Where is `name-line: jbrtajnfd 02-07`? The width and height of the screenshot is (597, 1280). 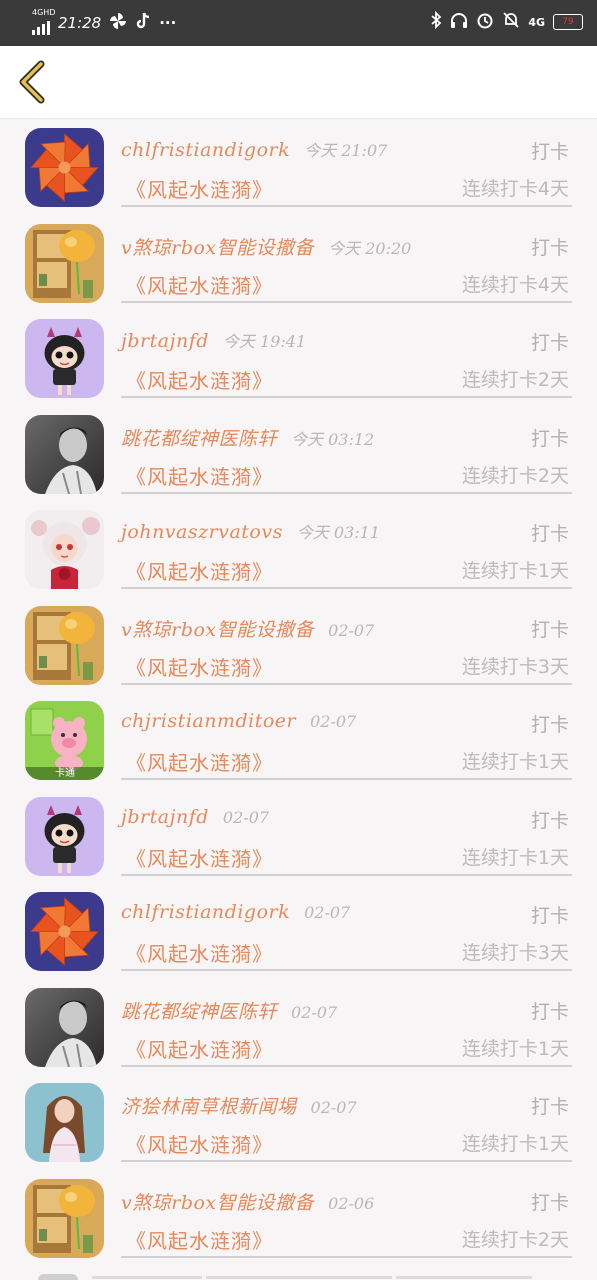
name-line: jbrtajnfd 02-07 is located at coordinates (195, 819).